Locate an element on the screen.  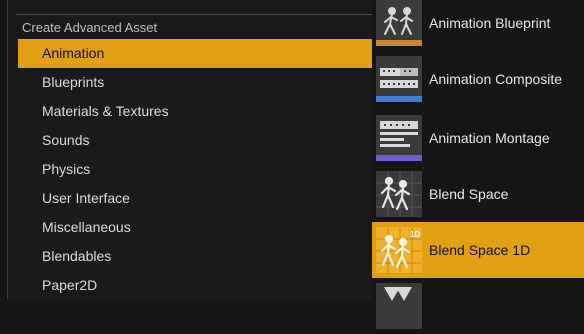
asset-item-animation-montage: Animation Montage is located at coordinates (478, 138).